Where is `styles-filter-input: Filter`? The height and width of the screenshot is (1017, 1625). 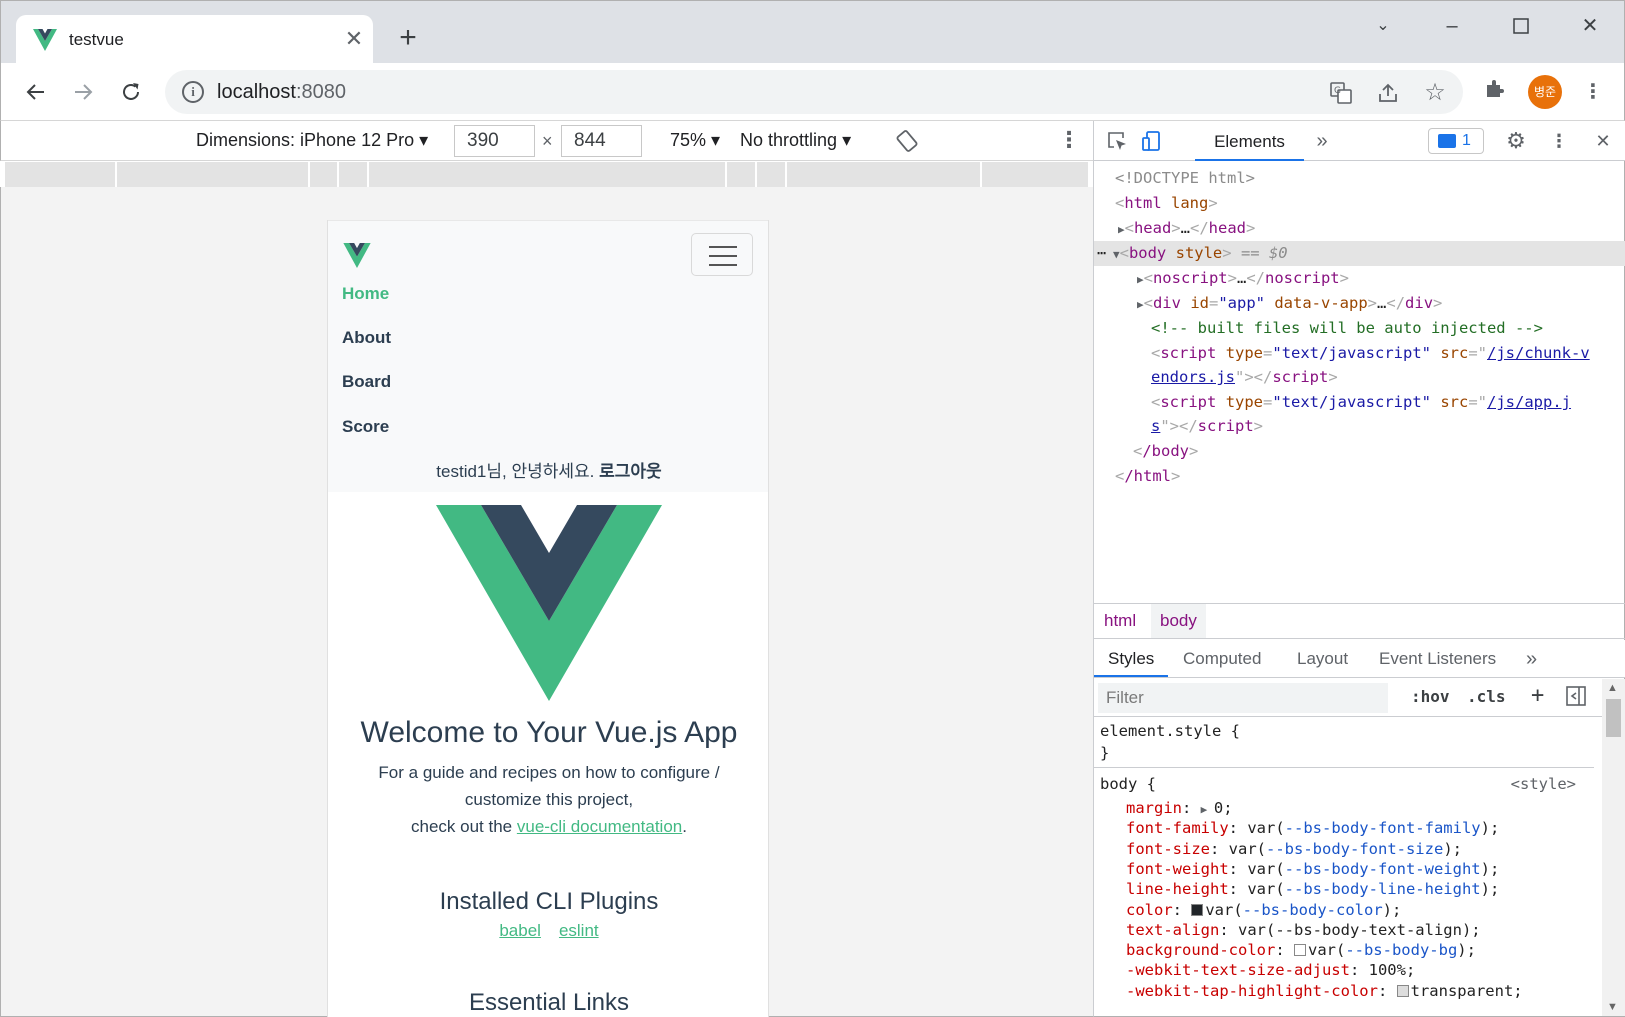 styles-filter-input: Filter is located at coordinates (1243, 698).